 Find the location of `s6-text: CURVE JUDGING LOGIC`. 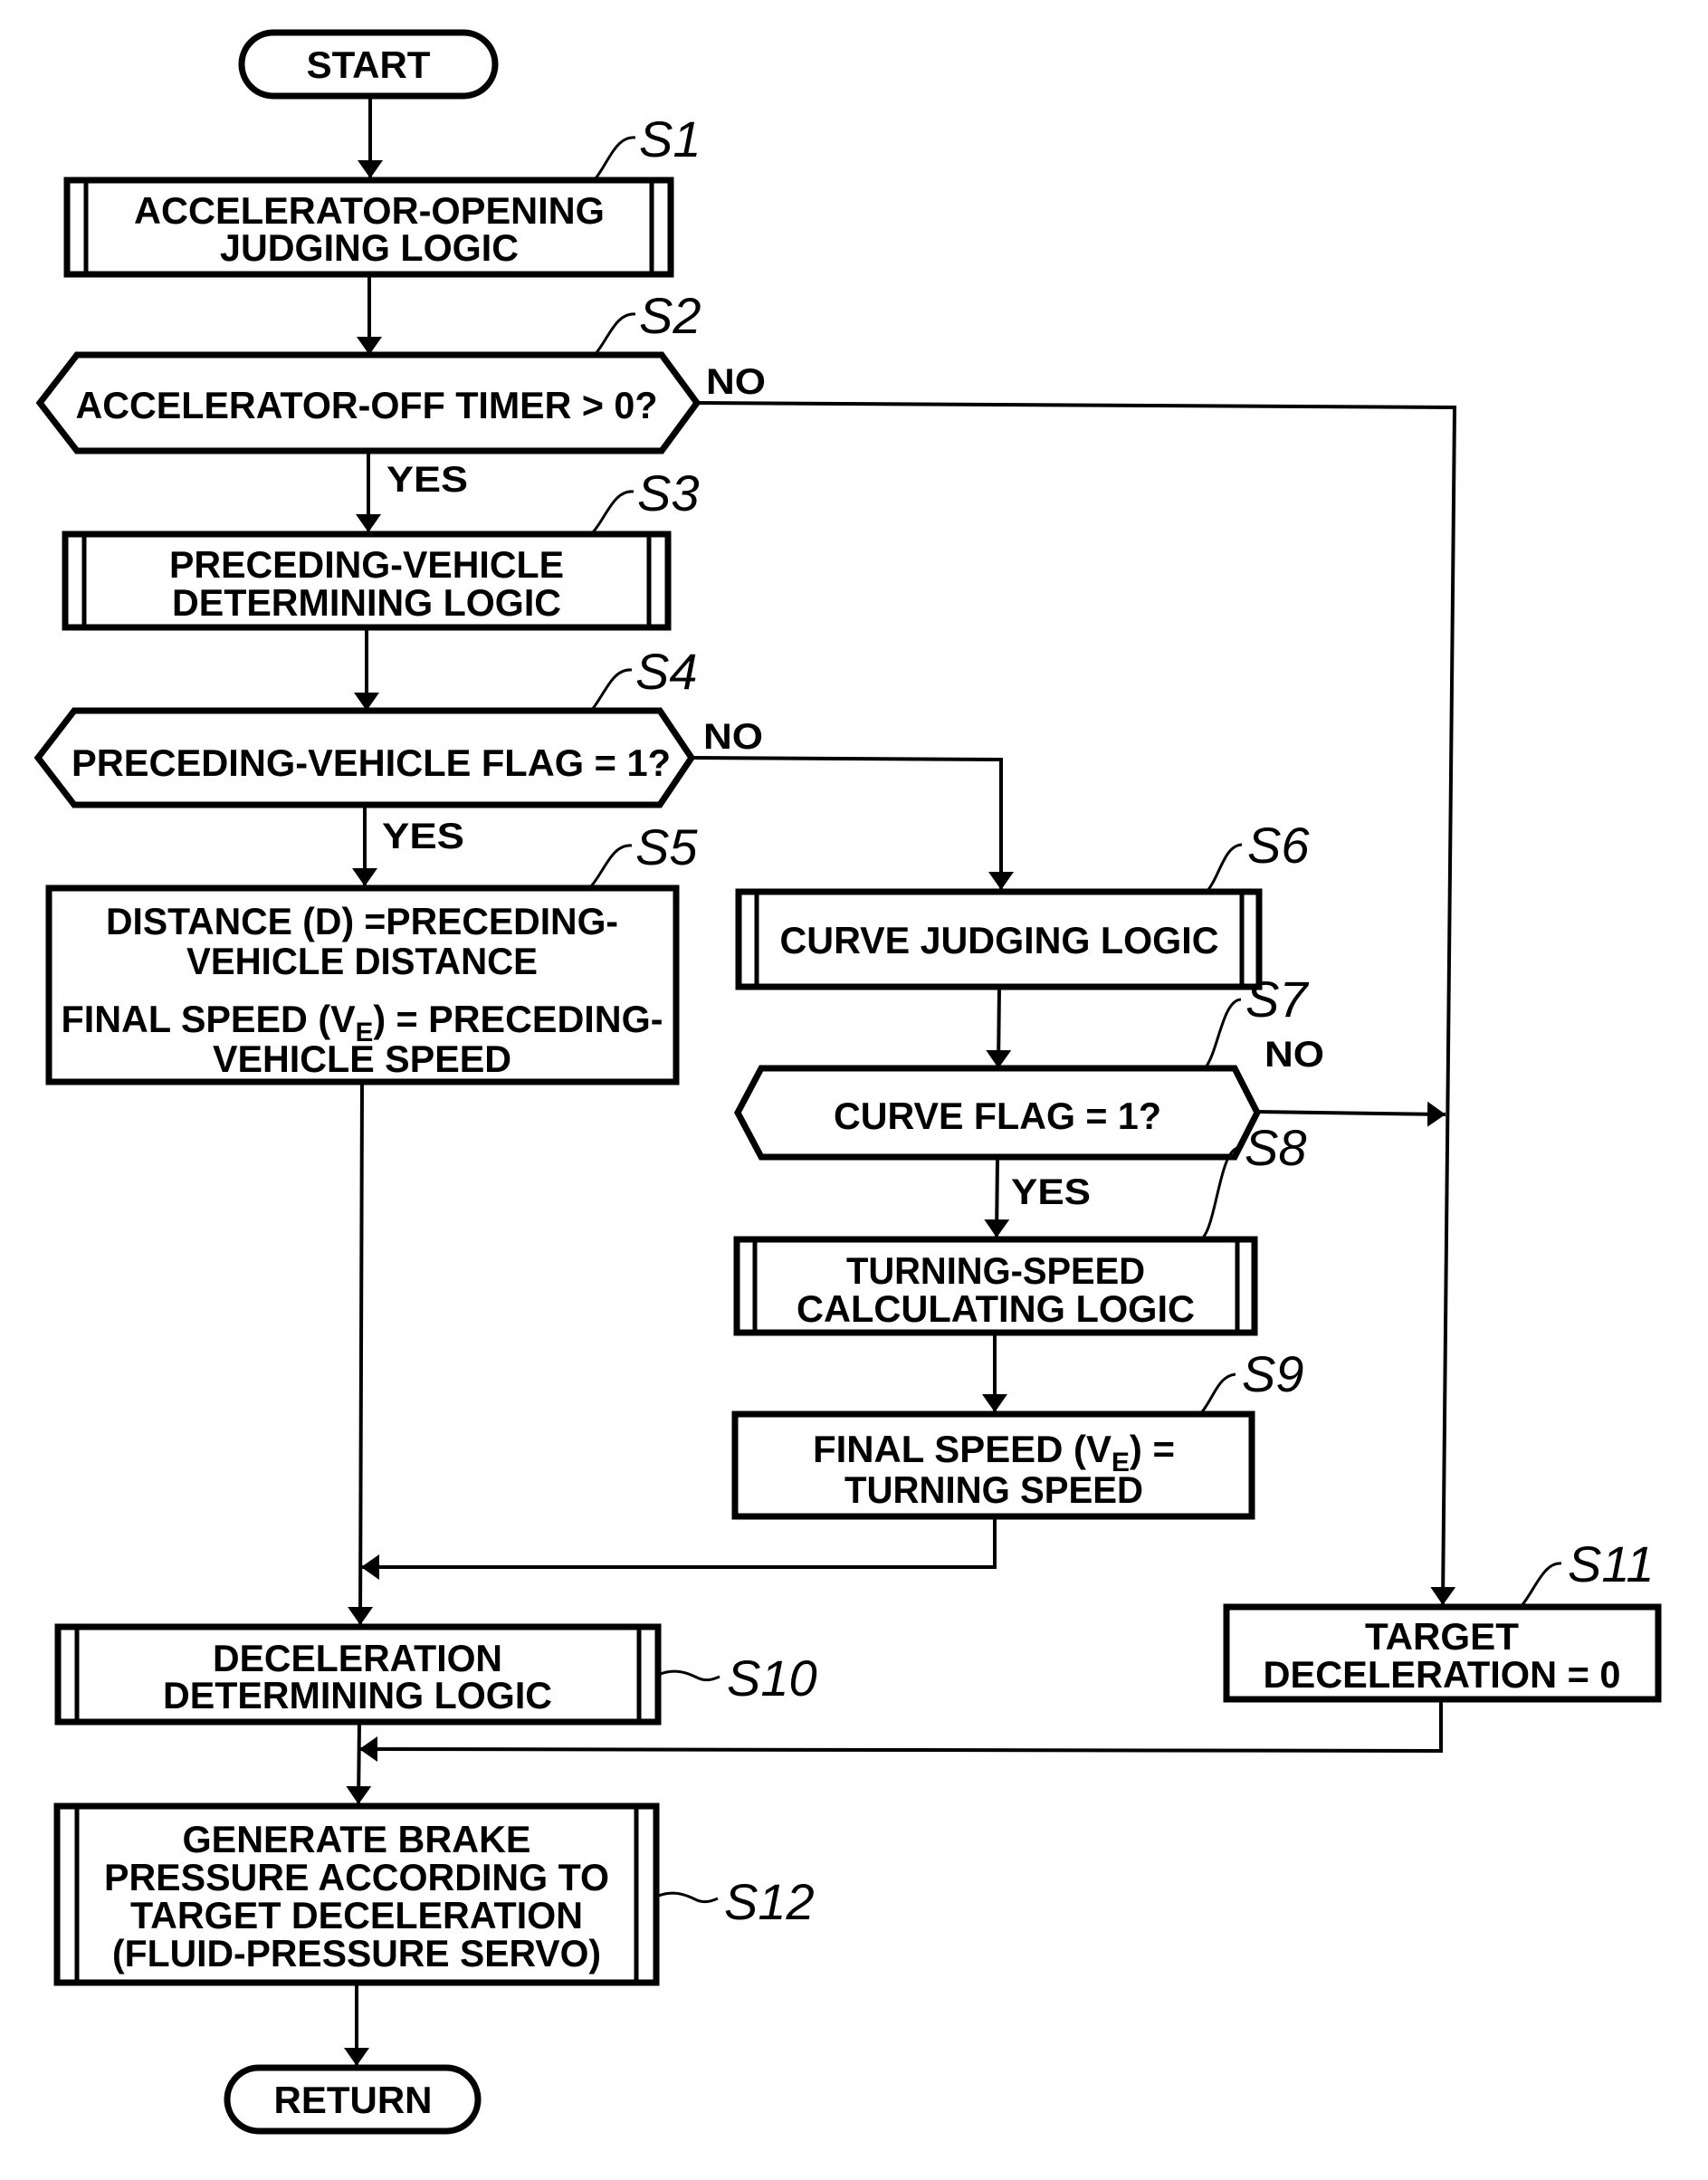

s6-text: CURVE JUDGING LOGIC is located at coordinates (1000, 940).